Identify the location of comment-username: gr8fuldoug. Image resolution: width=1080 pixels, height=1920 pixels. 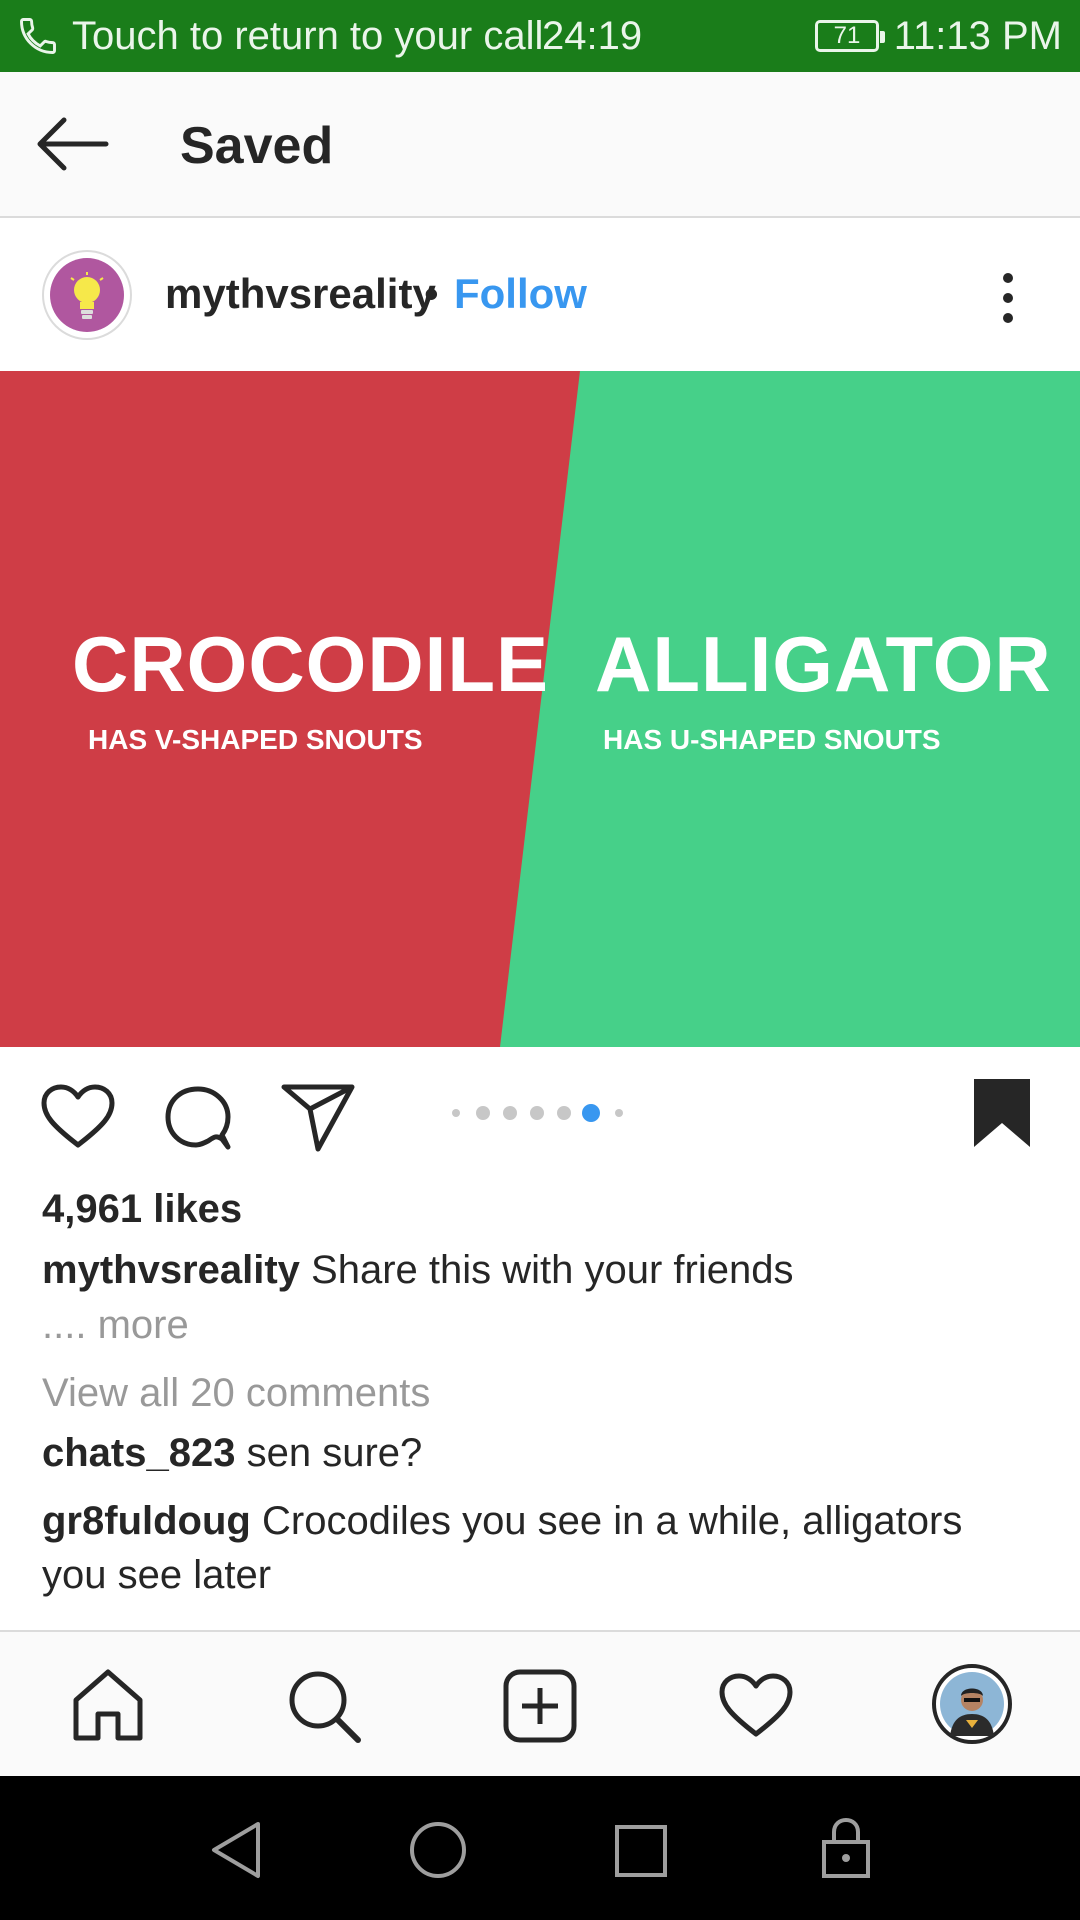
(146, 1521).